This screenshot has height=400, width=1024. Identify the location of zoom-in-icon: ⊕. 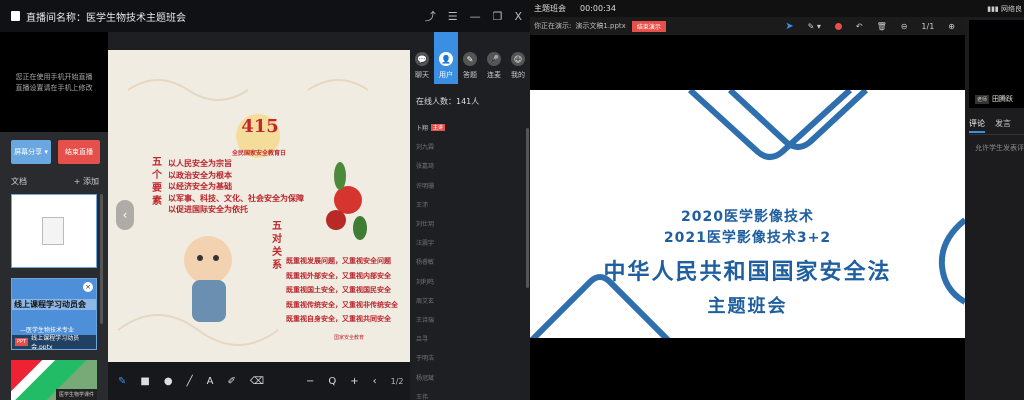
(951, 26).